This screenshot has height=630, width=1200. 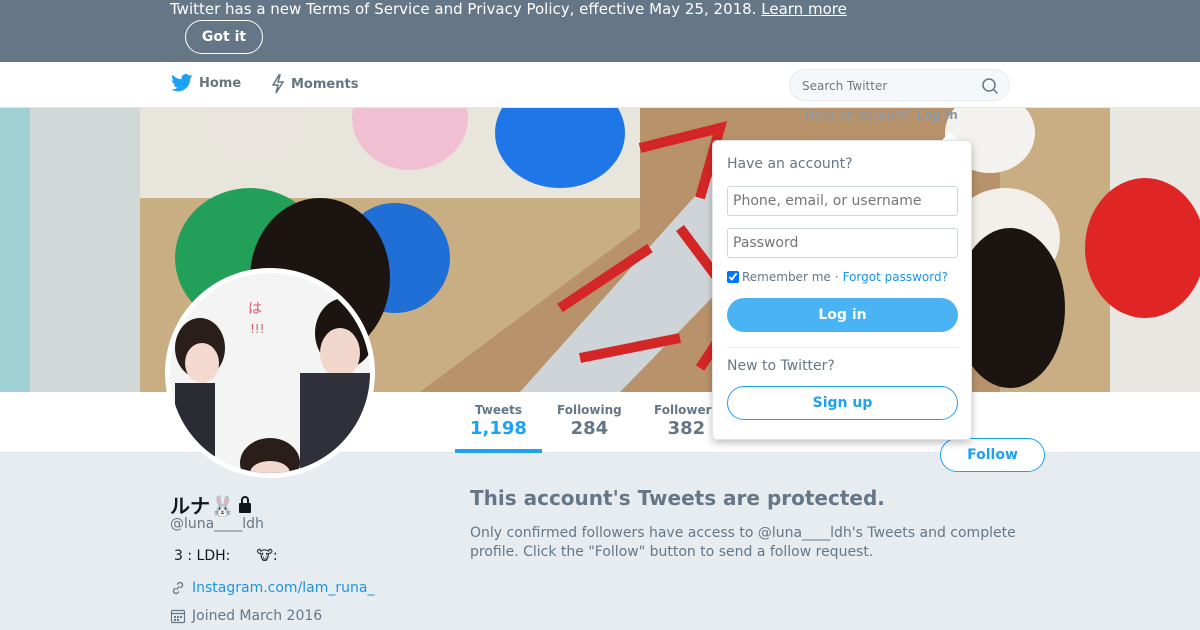 I want to click on profile-url: Instagram.com/lam_runa_, so click(x=272, y=588).